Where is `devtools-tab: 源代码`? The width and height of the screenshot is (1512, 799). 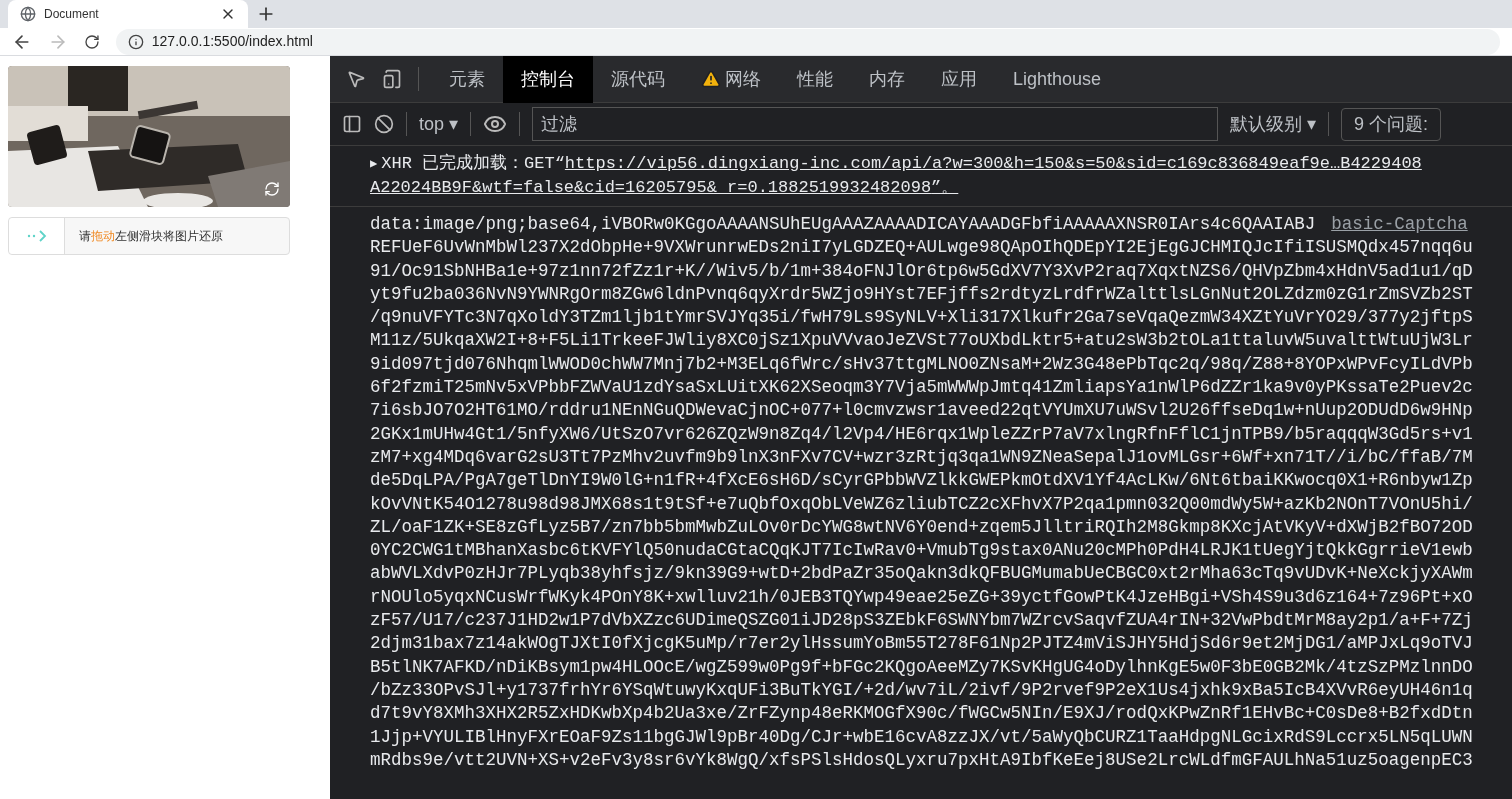
devtools-tab: 源代码 is located at coordinates (638, 79).